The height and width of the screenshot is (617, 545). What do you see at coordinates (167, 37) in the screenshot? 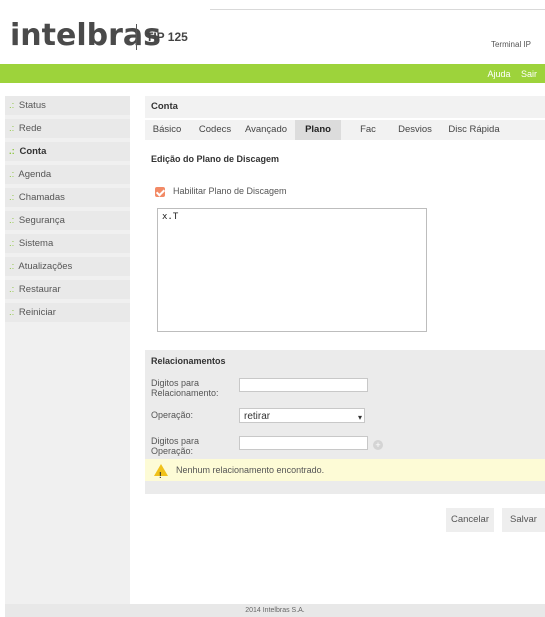
I see `model-name: TIP 125` at bounding box center [167, 37].